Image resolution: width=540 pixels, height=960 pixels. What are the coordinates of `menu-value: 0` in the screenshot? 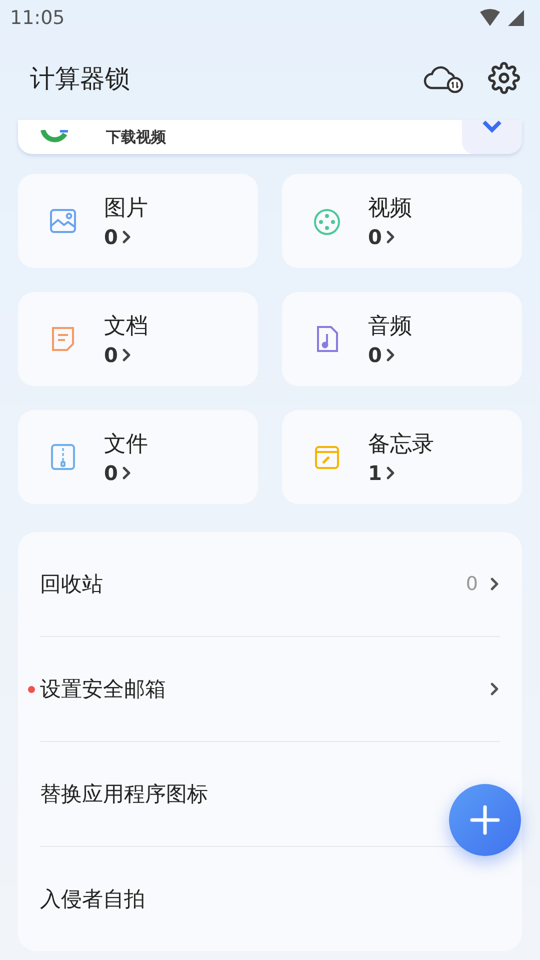 It's located at (472, 584).